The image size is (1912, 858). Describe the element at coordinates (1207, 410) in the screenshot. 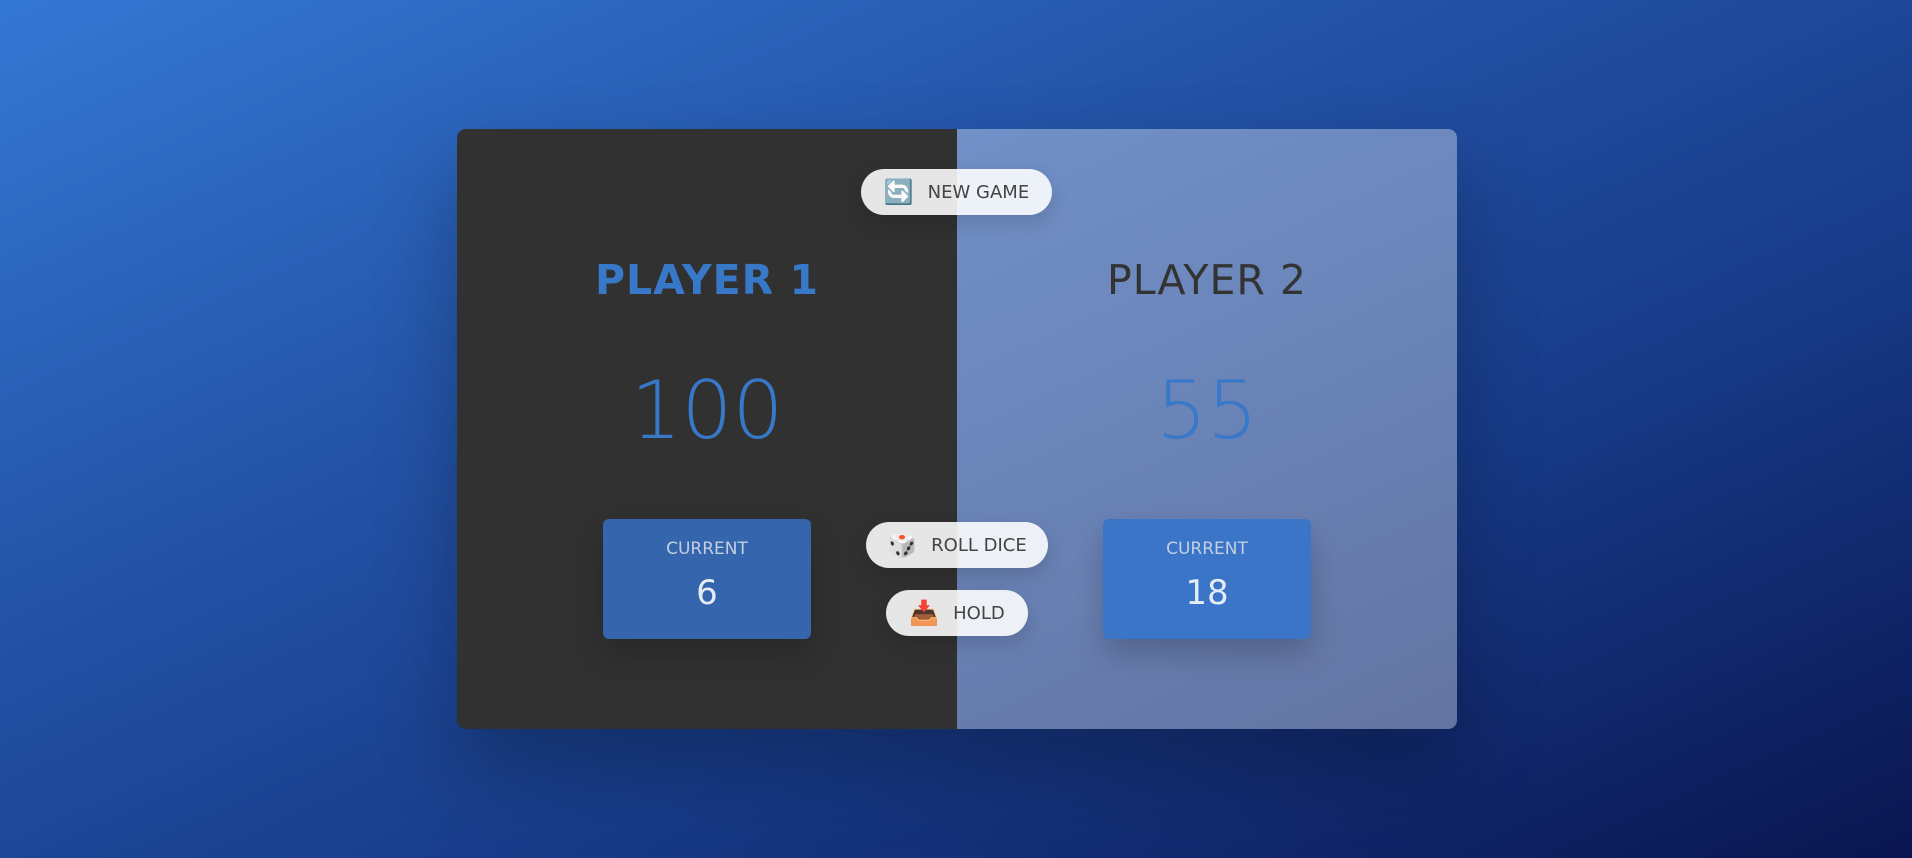

I see `player-2-score: 55` at that location.